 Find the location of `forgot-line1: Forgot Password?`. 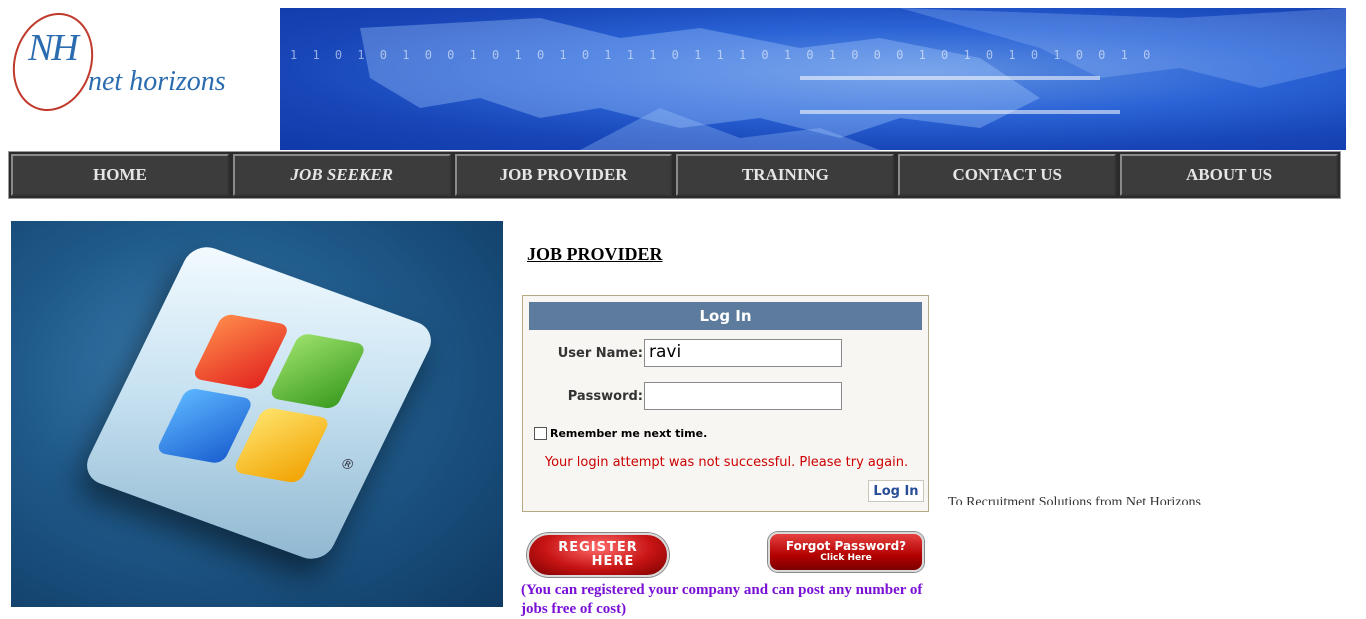

forgot-line1: Forgot Password? is located at coordinates (846, 546).